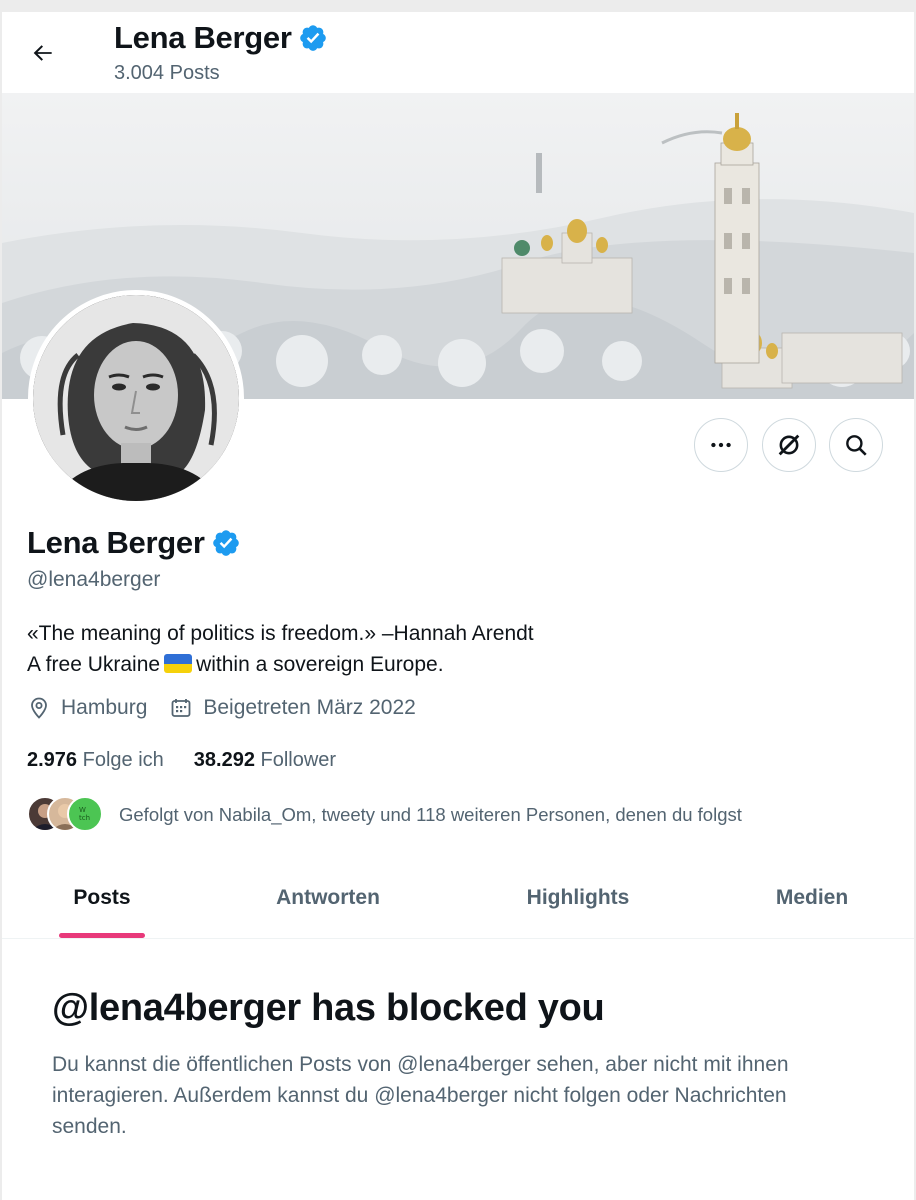 The height and width of the screenshot is (1200, 916). I want to click on bio-line-2: A free Ukraine within a sovereign Europe., so click(235, 664).